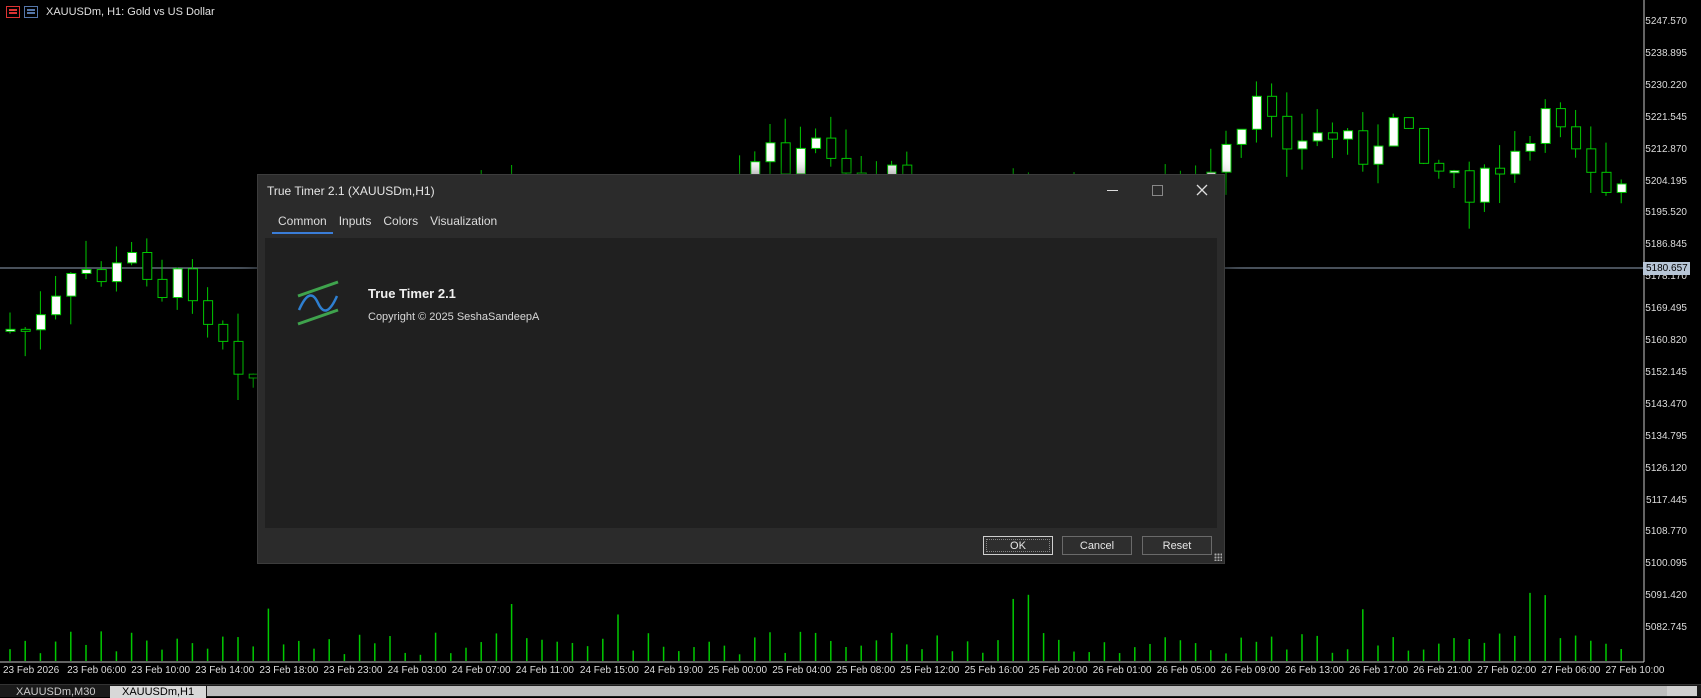 This screenshot has height=698, width=1701. What do you see at coordinates (302, 224) in the screenshot?
I see `tab-common: Common` at bounding box center [302, 224].